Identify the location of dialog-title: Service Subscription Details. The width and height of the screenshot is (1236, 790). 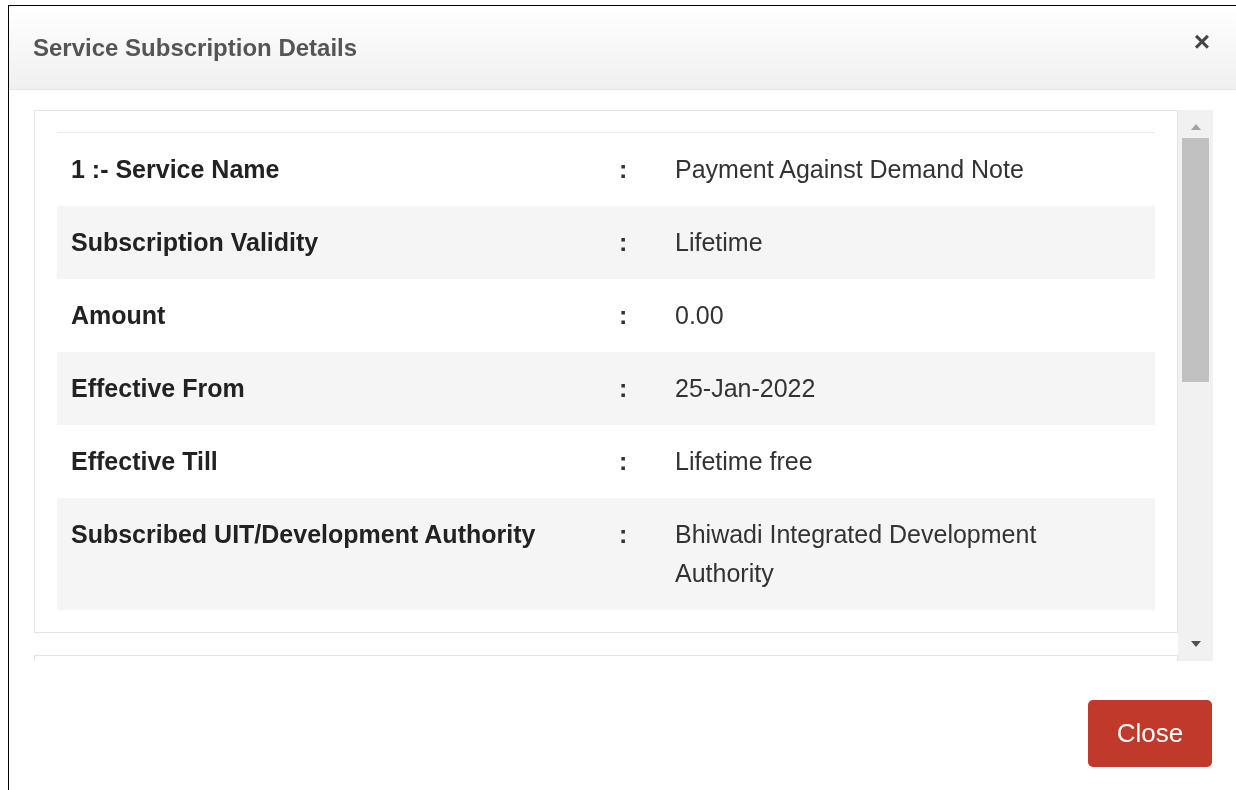
(195, 47).